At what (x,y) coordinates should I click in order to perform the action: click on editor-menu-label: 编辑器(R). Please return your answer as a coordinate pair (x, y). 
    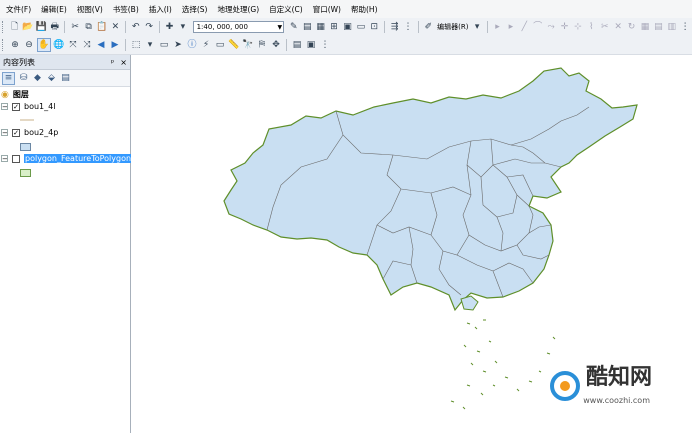
    Looking at the image, I should click on (452, 27).